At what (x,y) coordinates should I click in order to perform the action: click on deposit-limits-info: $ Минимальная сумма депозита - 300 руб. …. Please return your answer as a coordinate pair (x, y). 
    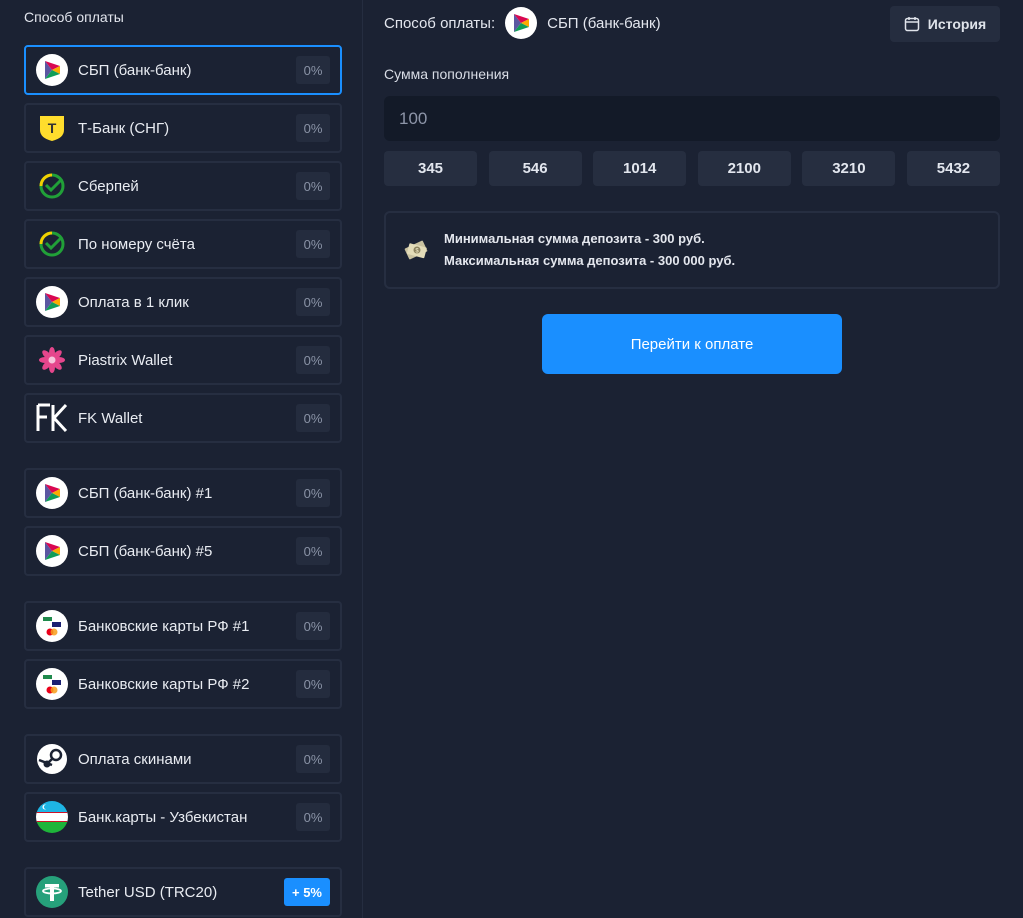
    Looking at the image, I should click on (692, 250).